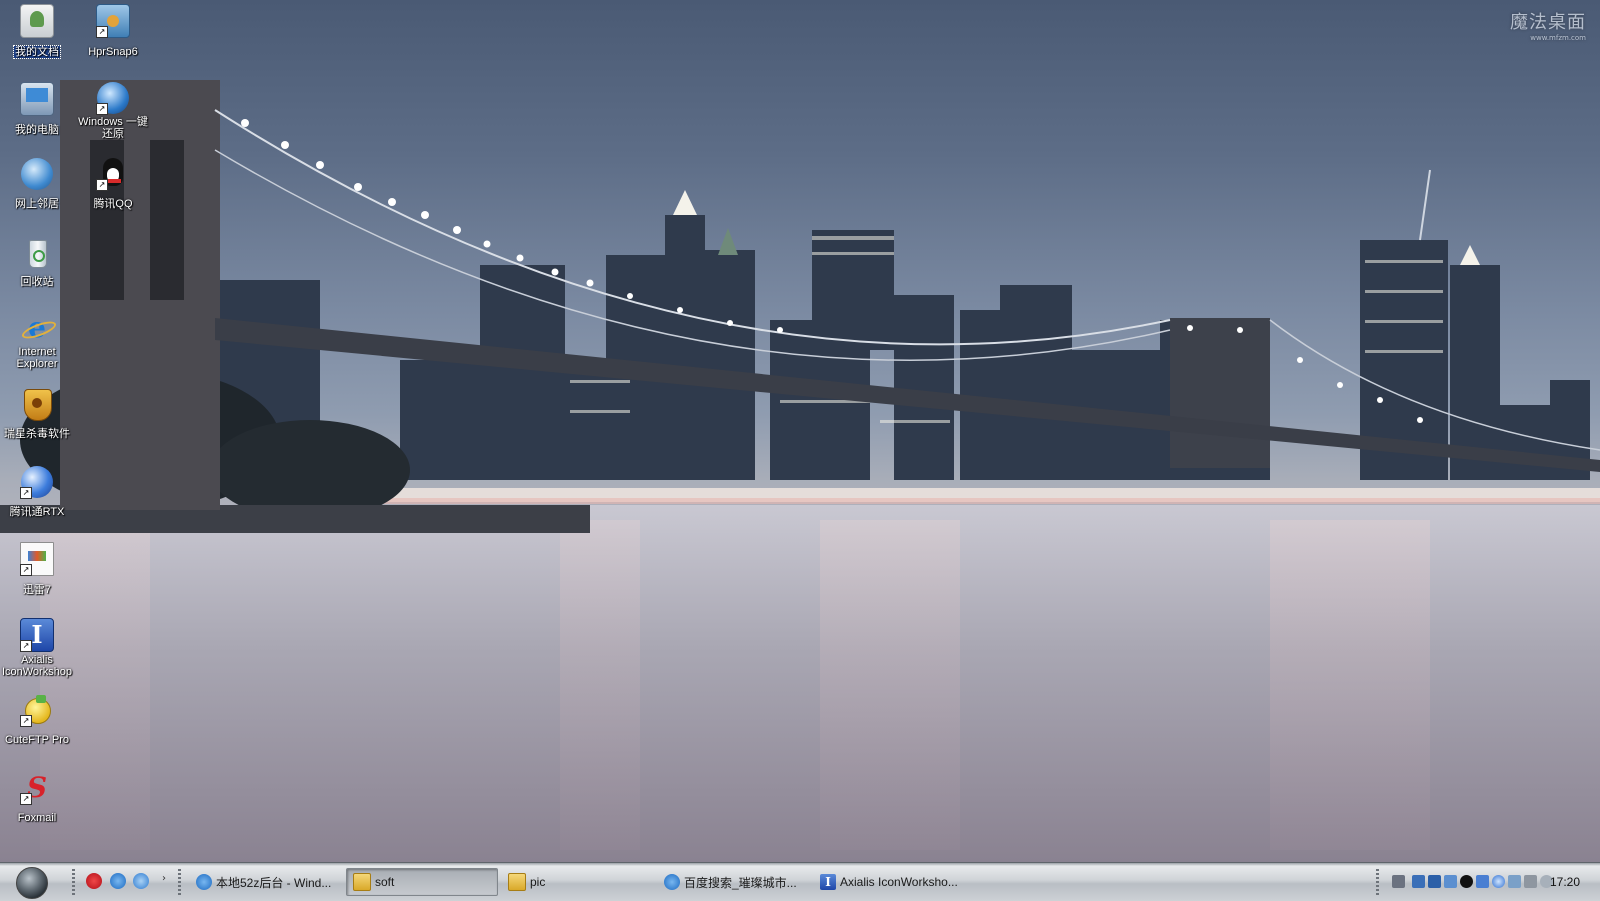  I want to click on ie-icon: e, so click(39, 328).